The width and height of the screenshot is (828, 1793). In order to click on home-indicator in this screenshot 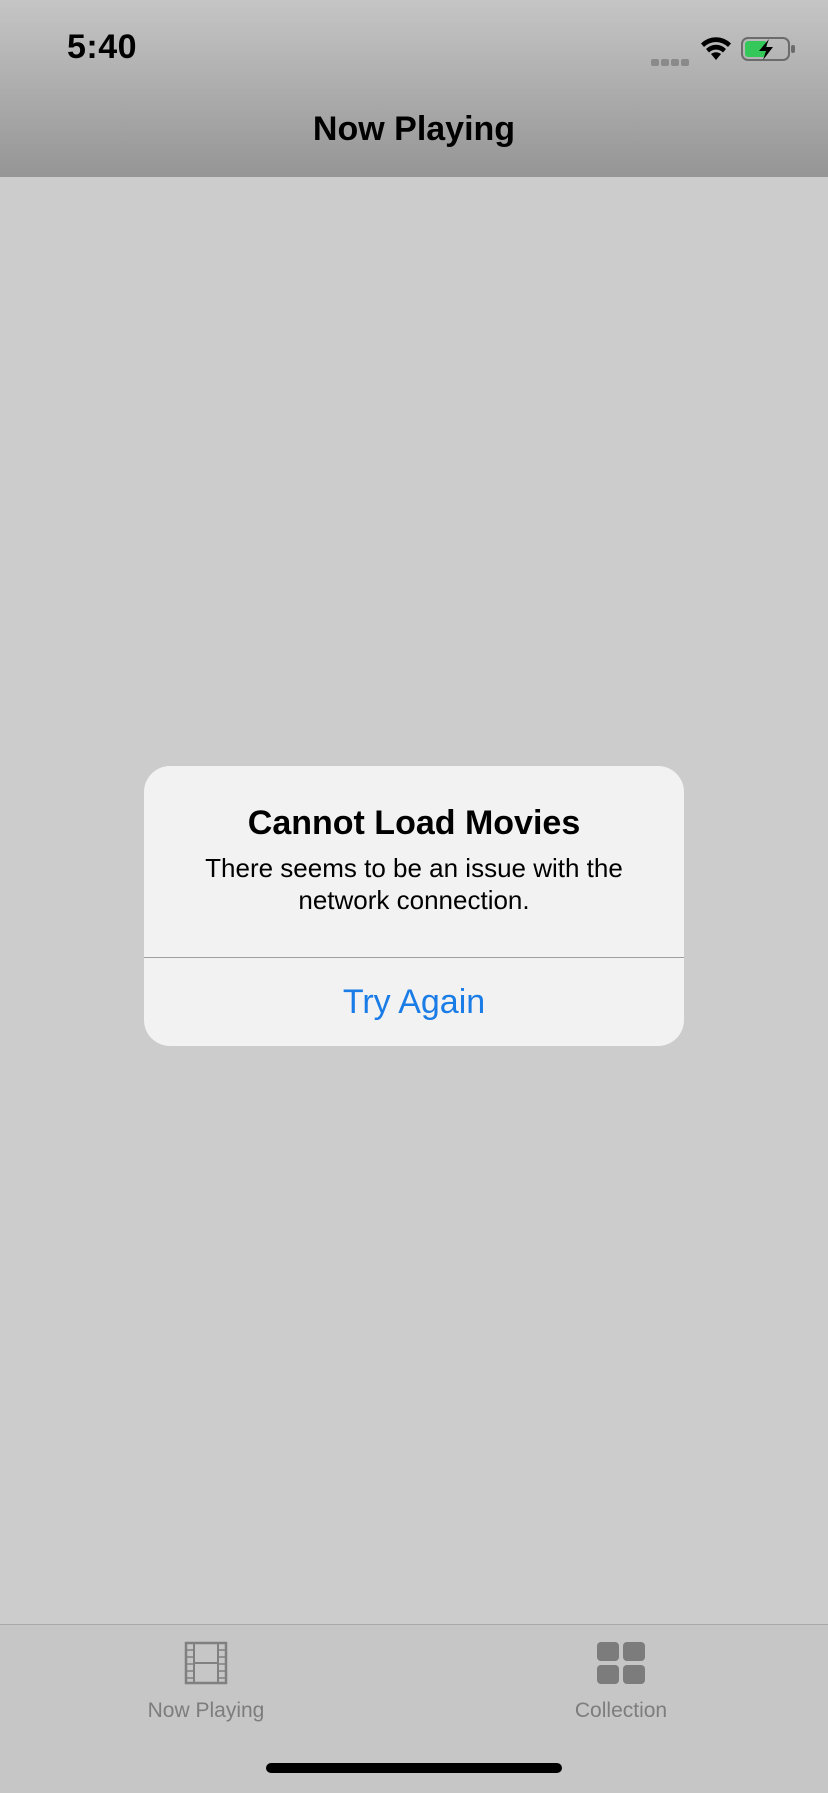, I will do `click(414, 1768)`.